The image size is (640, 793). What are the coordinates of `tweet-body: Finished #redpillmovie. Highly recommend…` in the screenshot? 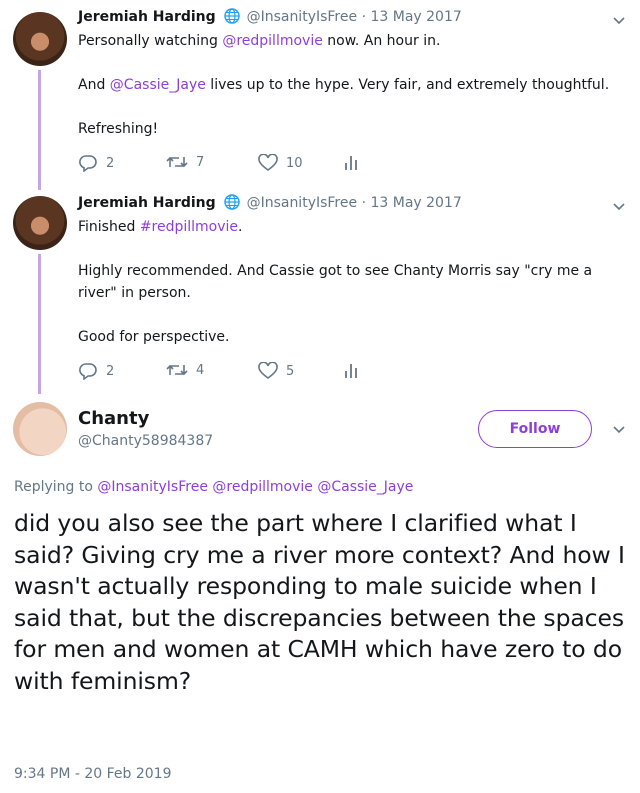 It's located at (348, 282).